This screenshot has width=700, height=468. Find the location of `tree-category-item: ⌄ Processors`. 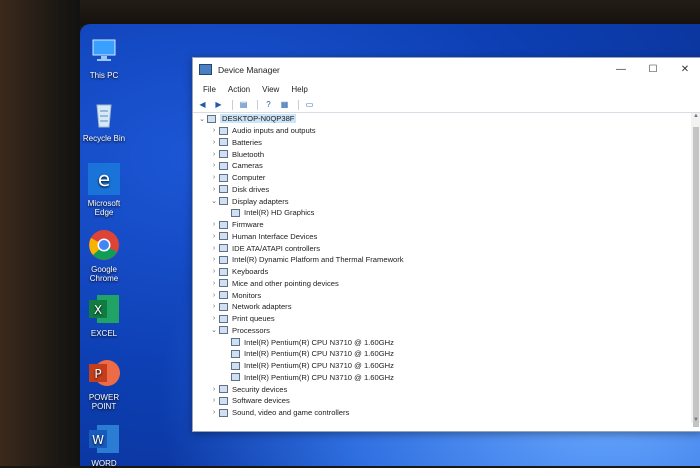

tree-category-item: ⌄ Processors is located at coordinates (442, 331).